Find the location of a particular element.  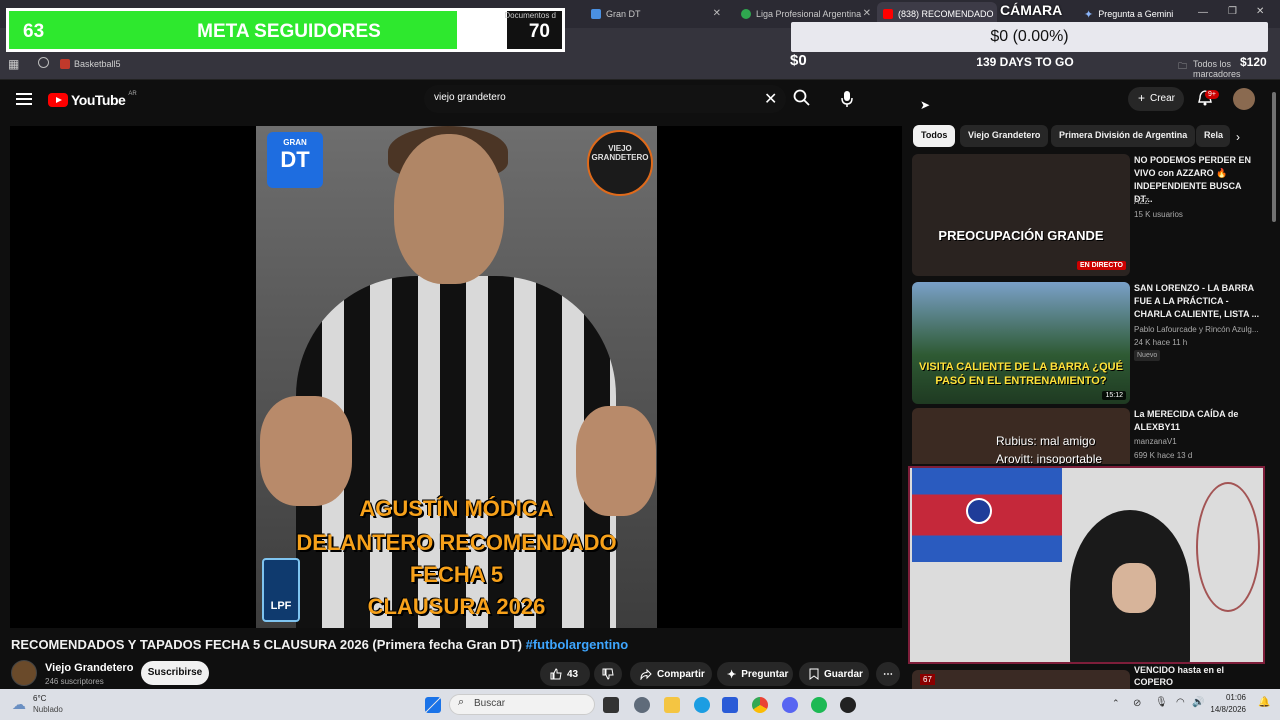

menu-icon is located at coordinates (24, 99).